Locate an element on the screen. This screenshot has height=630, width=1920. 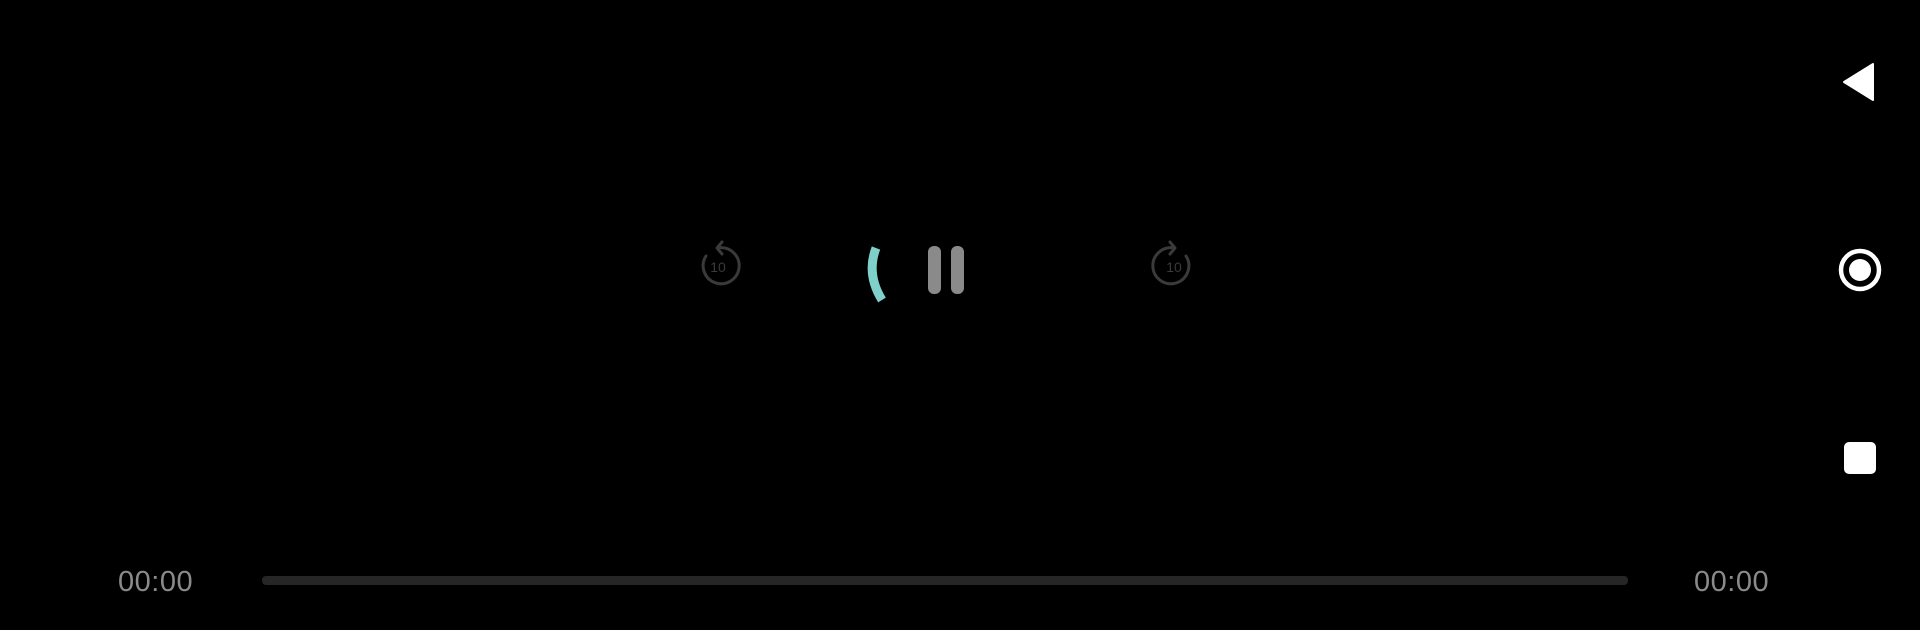
replay-10-icon: 10 is located at coordinates (721, 263).